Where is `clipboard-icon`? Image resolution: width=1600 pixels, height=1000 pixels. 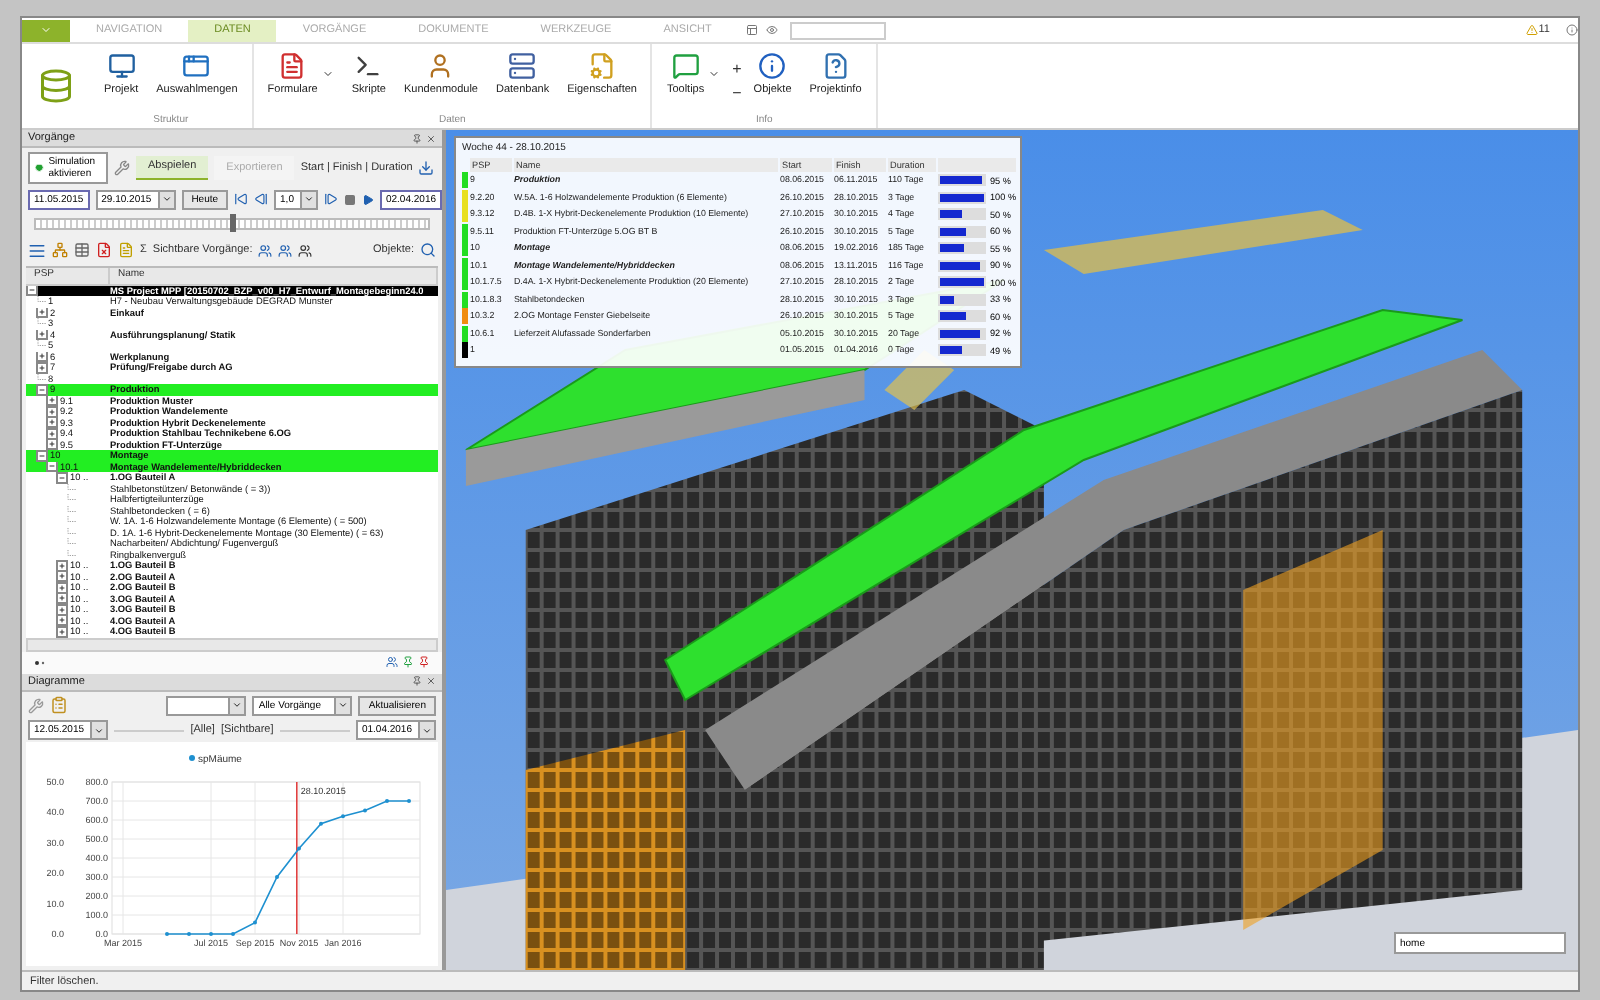 clipboard-icon is located at coordinates (59, 705).